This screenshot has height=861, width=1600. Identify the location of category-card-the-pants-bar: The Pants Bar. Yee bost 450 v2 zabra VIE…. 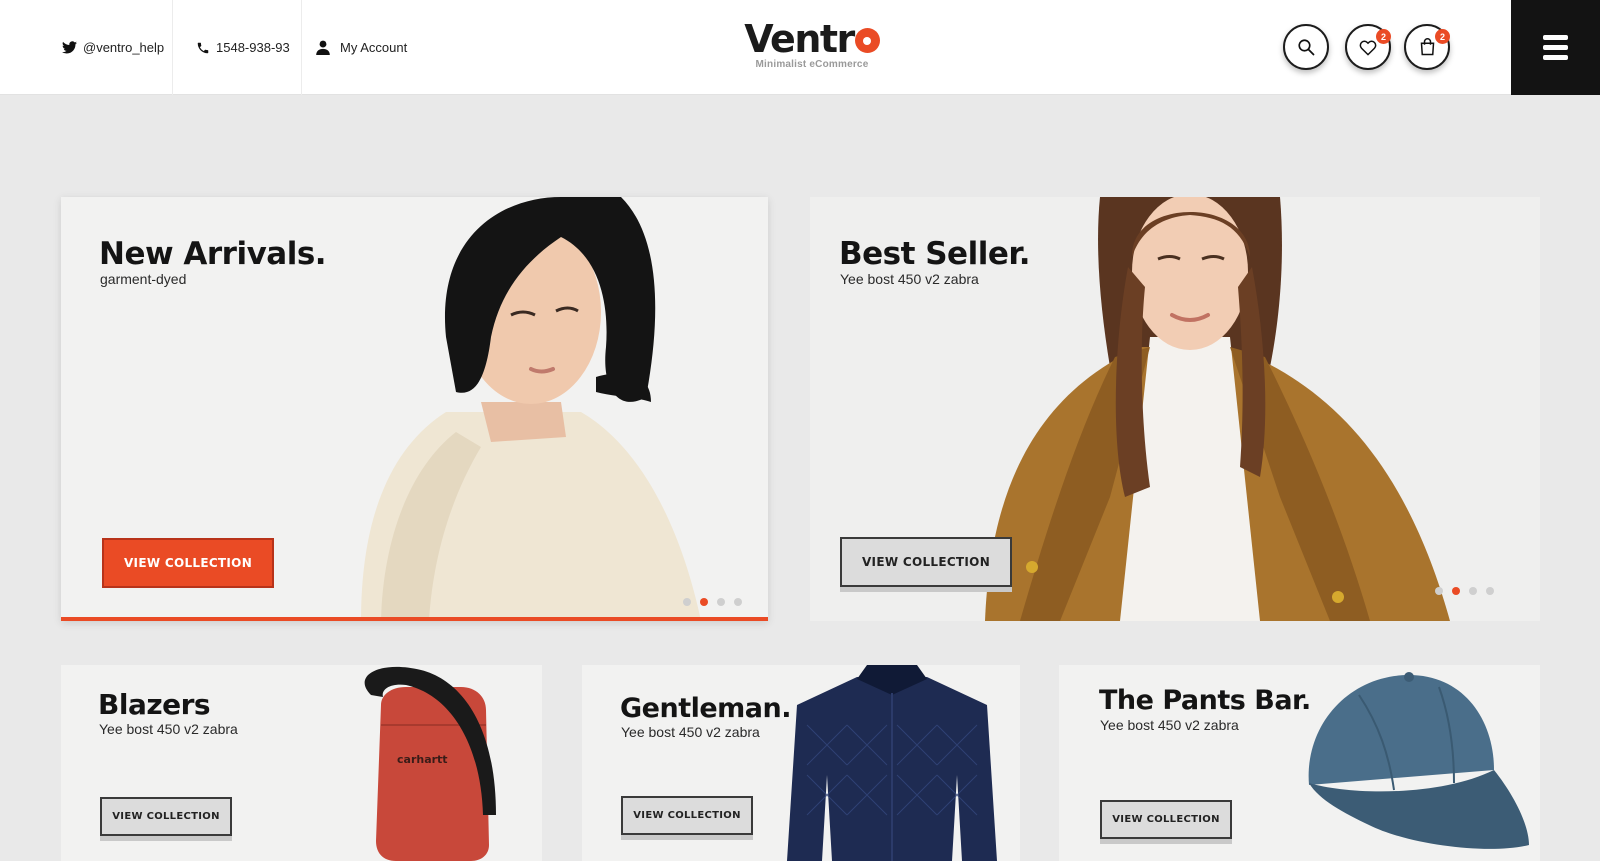
(1299, 763).